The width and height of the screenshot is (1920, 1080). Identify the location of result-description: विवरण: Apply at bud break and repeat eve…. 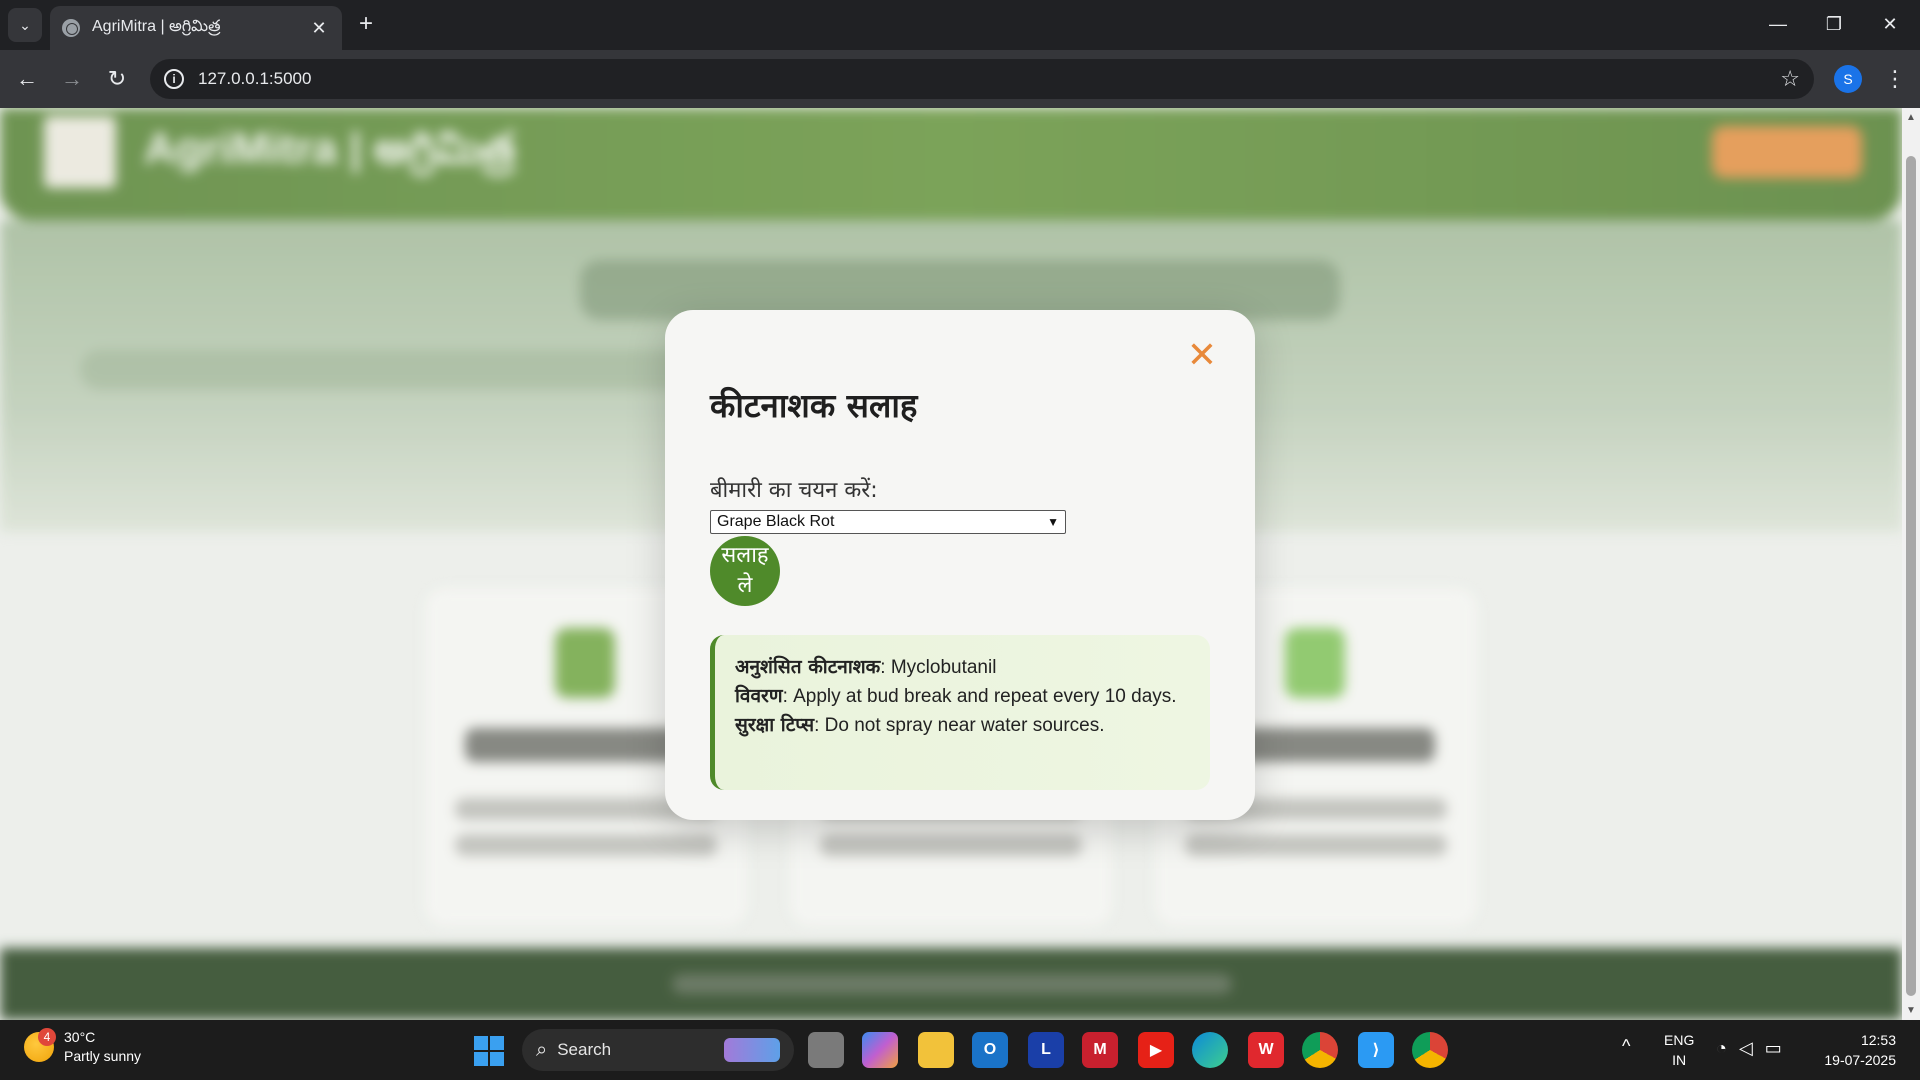
(962, 696).